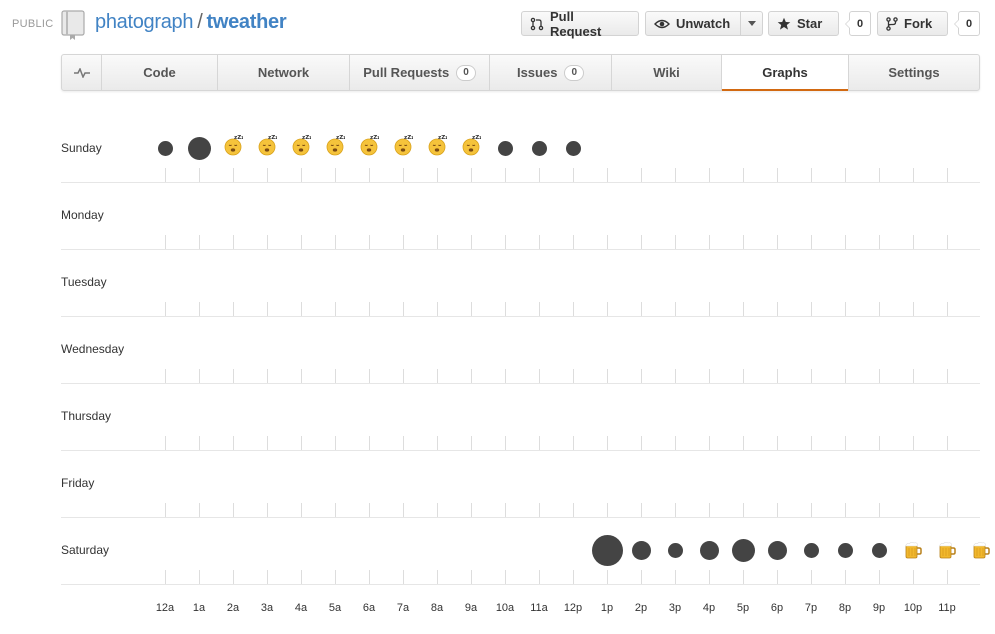 The width and height of the screenshot is (995, 634). I want to click on fork-count: 0, so click(967, 23).